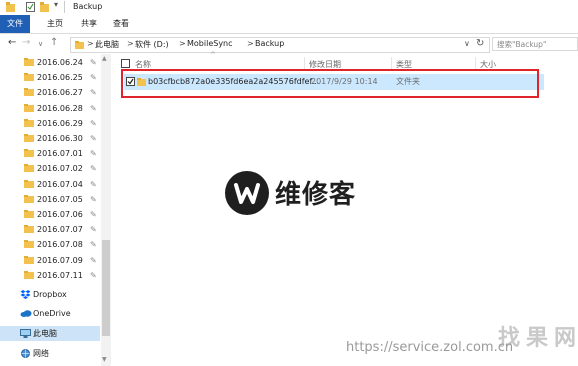  Describe the element at coordinates (50, 123) in the screenshot. I see `sidebar-item-folder: 2016.06.29 ✎` at that location.